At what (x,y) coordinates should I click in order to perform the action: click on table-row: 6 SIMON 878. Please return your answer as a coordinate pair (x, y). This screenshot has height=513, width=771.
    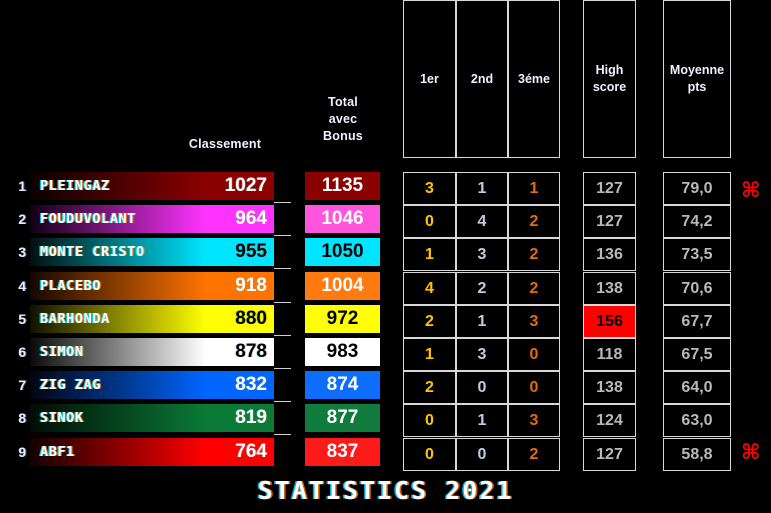
    Looking at the image, I should click on (145, 352).